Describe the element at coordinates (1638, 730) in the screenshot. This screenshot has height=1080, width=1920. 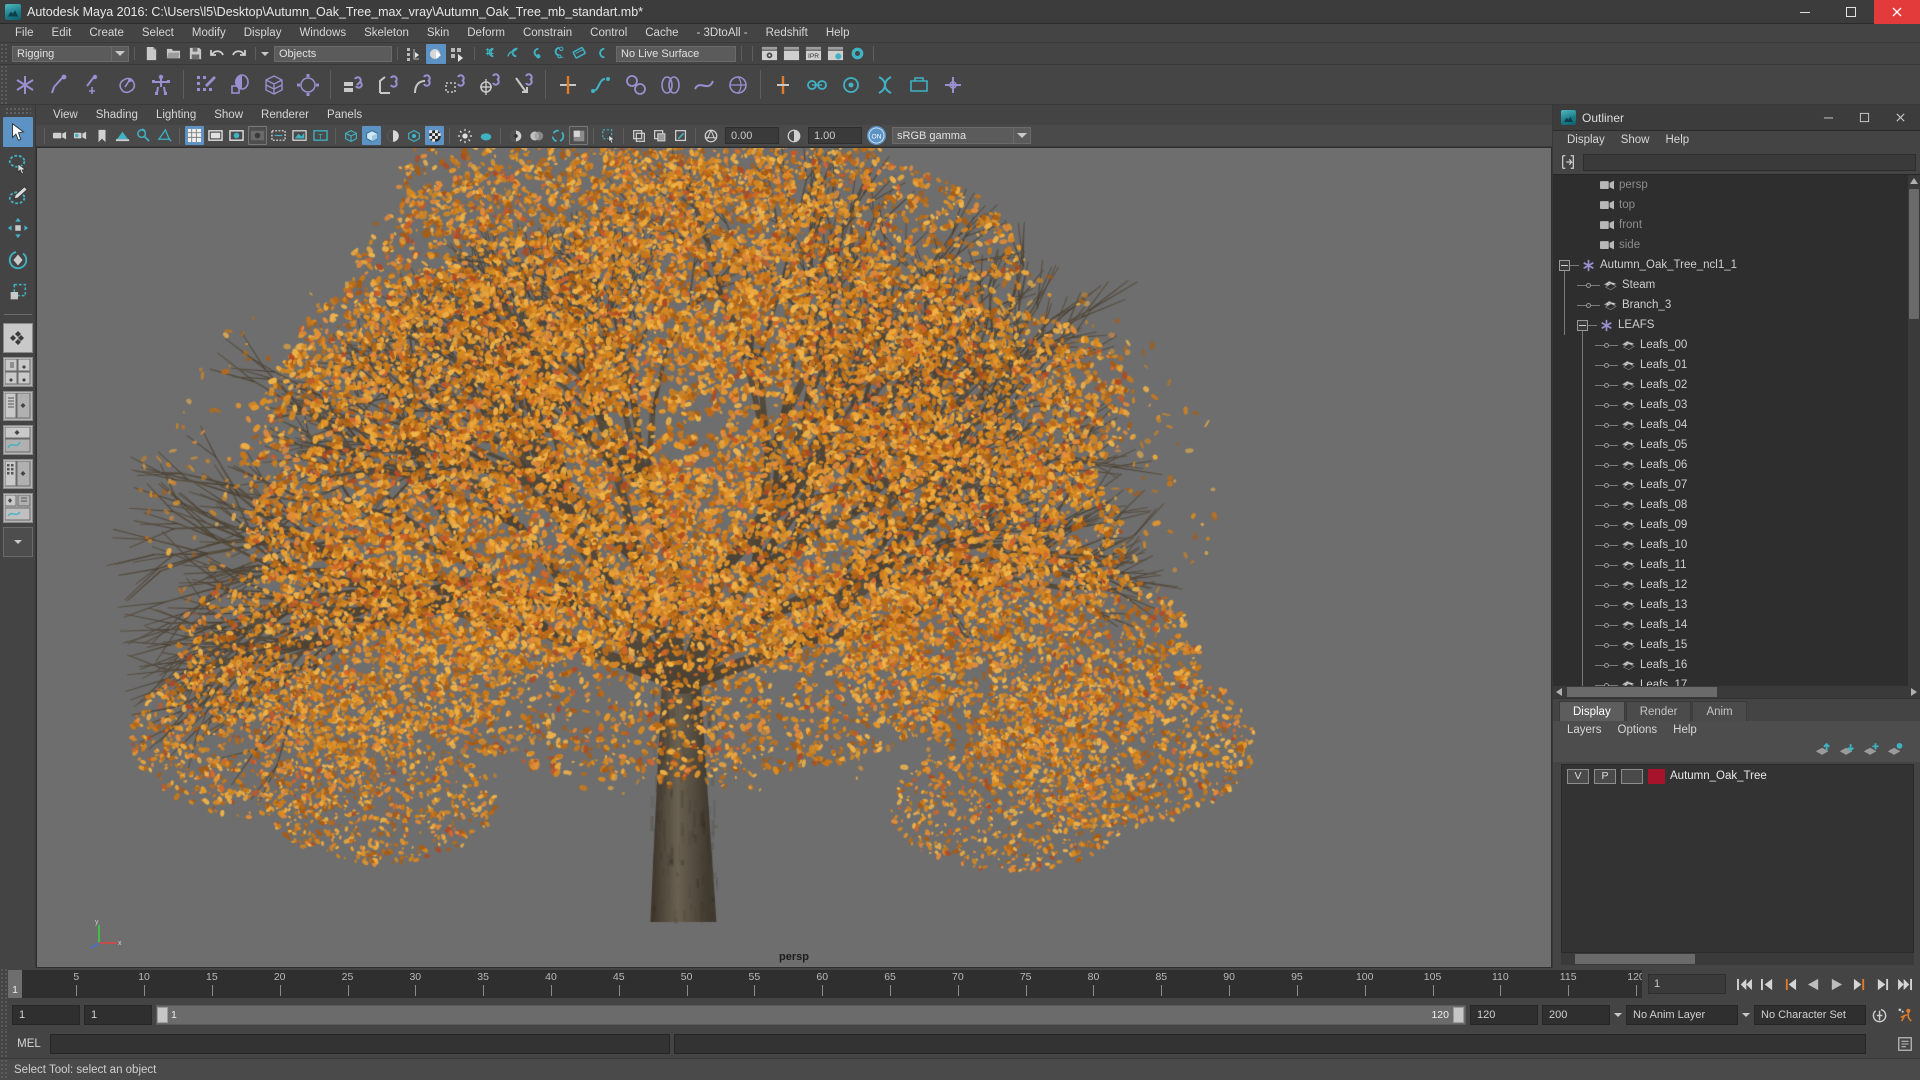
I see `layer-menu-options: Options` at that location.